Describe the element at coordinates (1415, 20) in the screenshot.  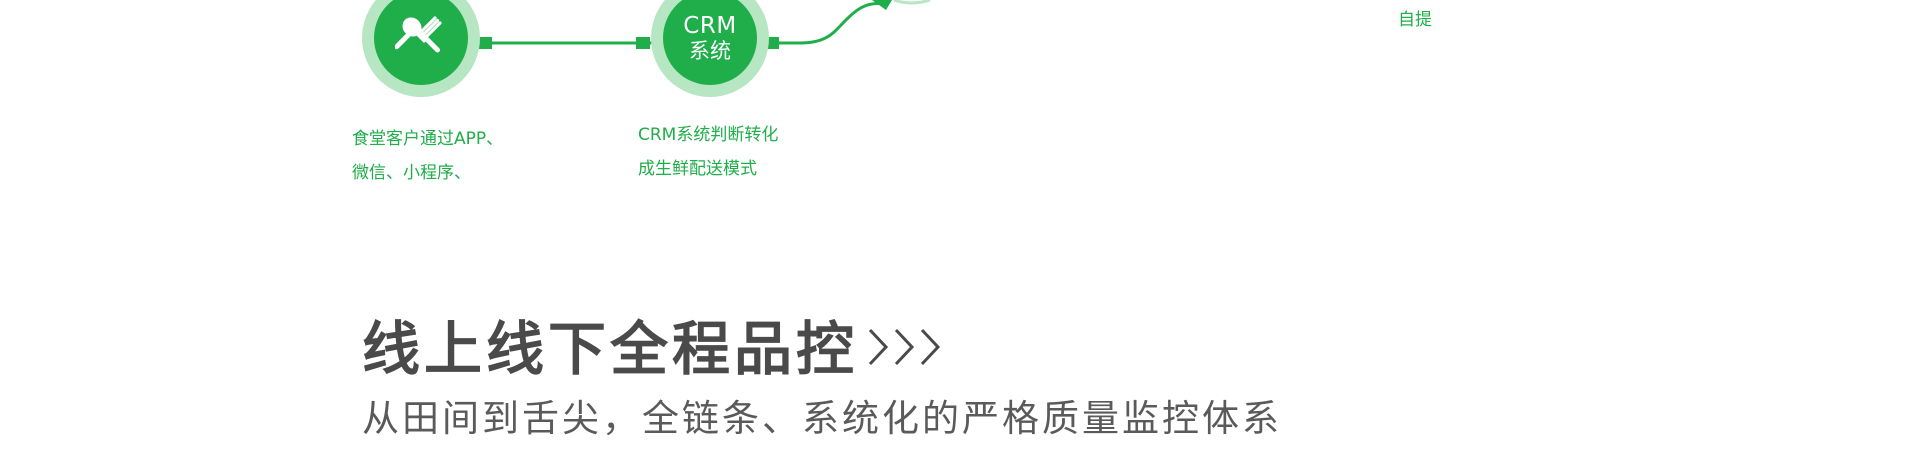
I see `pickup-label: 自提` at that location.